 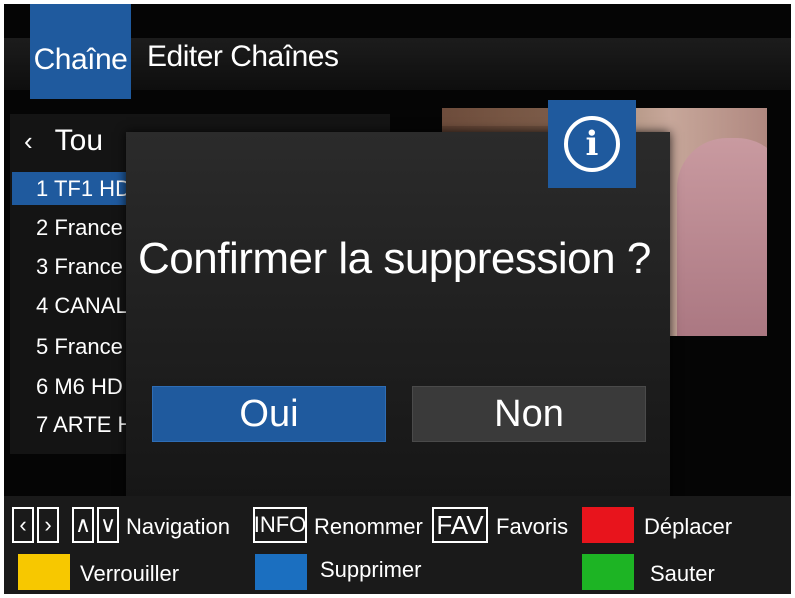 I want to click on lock-label: Verrouiller, so click(x=130, y=573).